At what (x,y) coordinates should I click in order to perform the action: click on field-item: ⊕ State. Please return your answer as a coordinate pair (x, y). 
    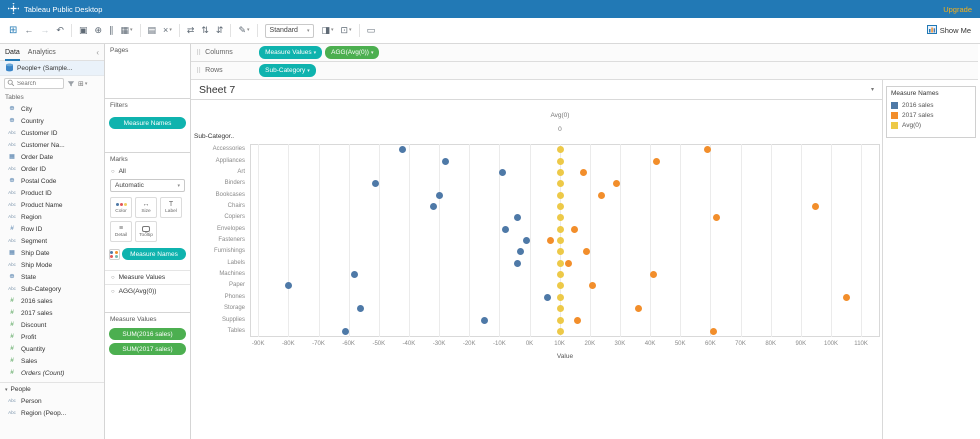
    Looking at the image, I should click on (52, 277).